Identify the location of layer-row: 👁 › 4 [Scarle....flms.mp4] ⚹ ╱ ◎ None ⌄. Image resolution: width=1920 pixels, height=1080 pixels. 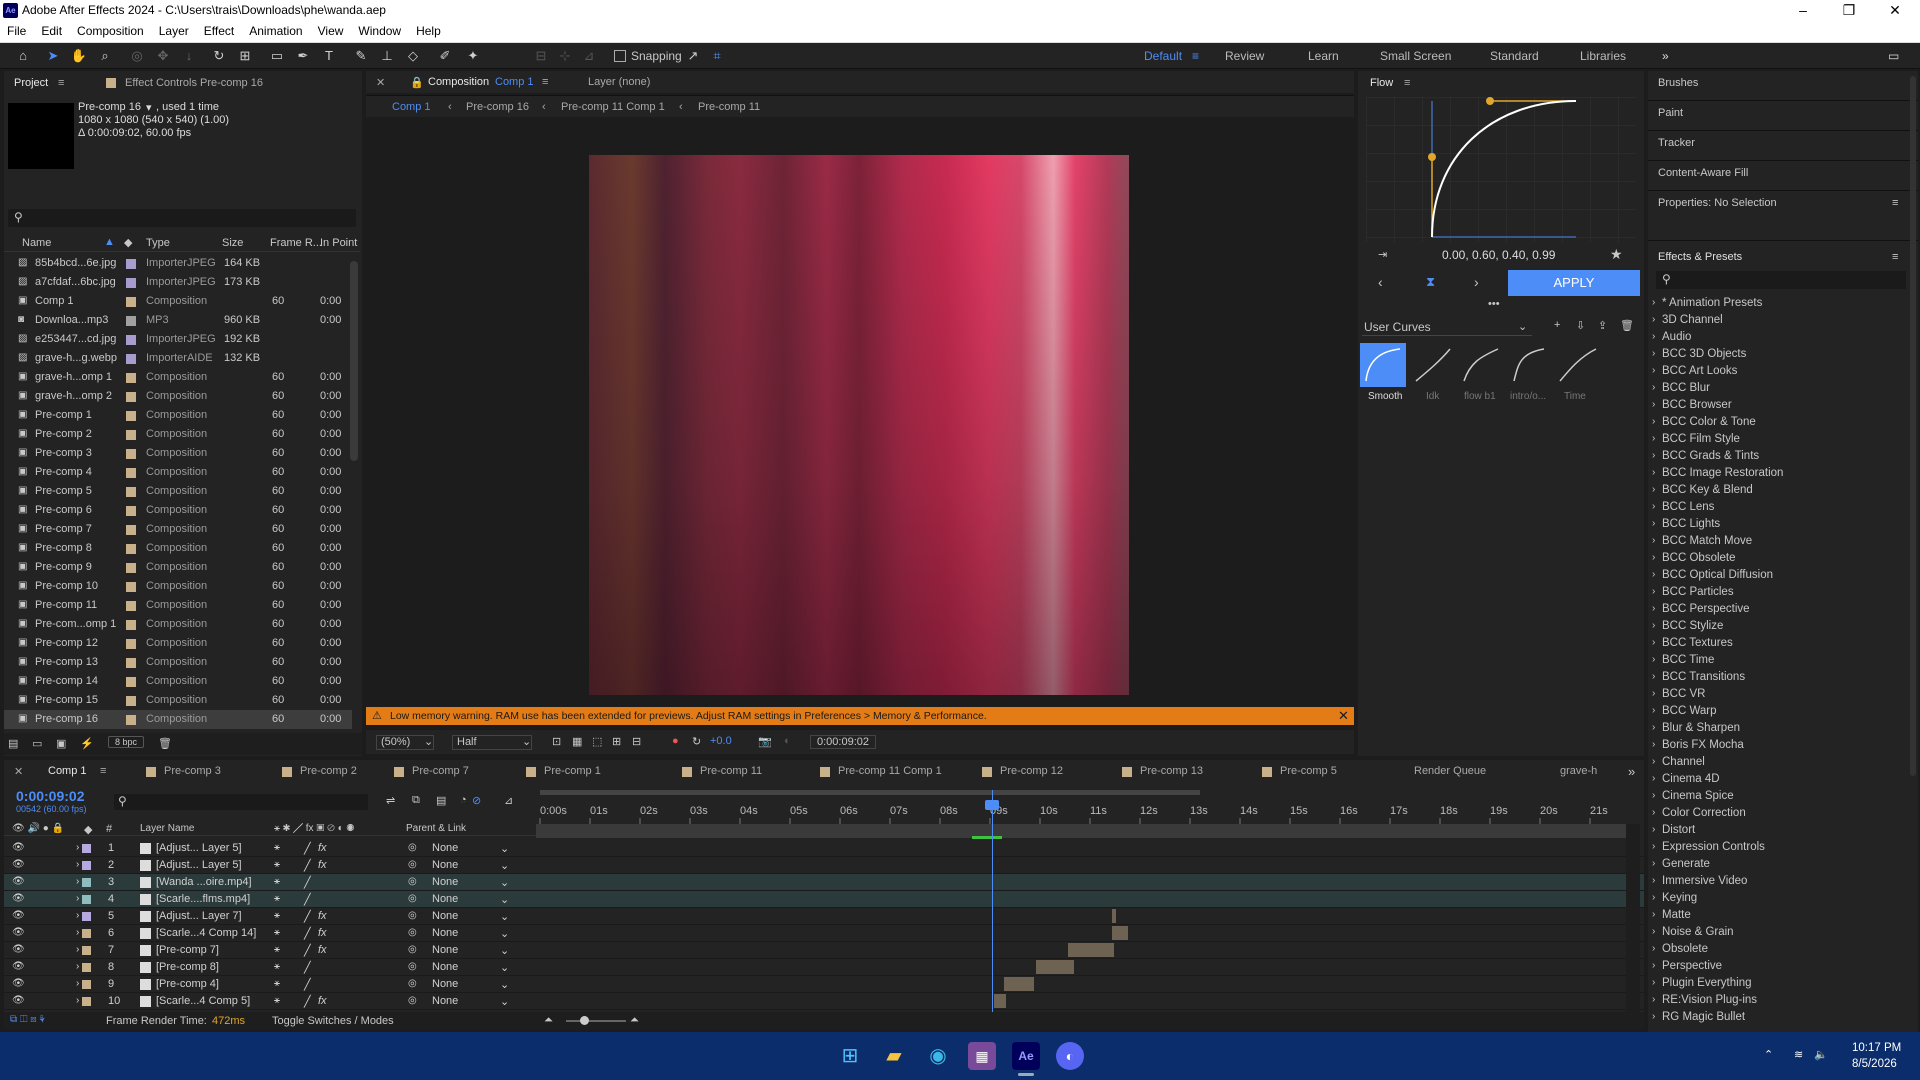
(824, 899).